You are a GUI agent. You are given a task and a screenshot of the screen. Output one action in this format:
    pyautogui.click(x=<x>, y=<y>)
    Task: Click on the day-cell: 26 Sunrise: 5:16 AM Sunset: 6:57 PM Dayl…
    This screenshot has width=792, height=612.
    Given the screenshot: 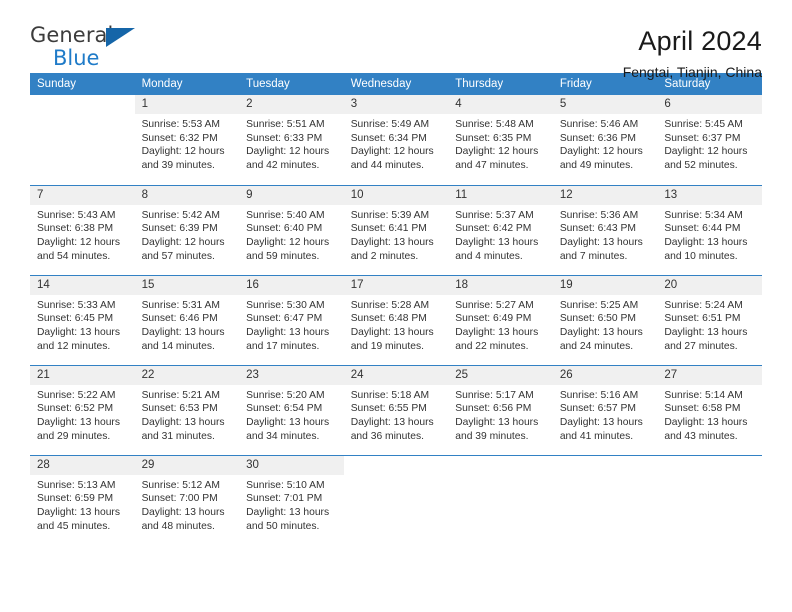 What is the action you would take?
    pyautogui.click(x=605, y=404)
    